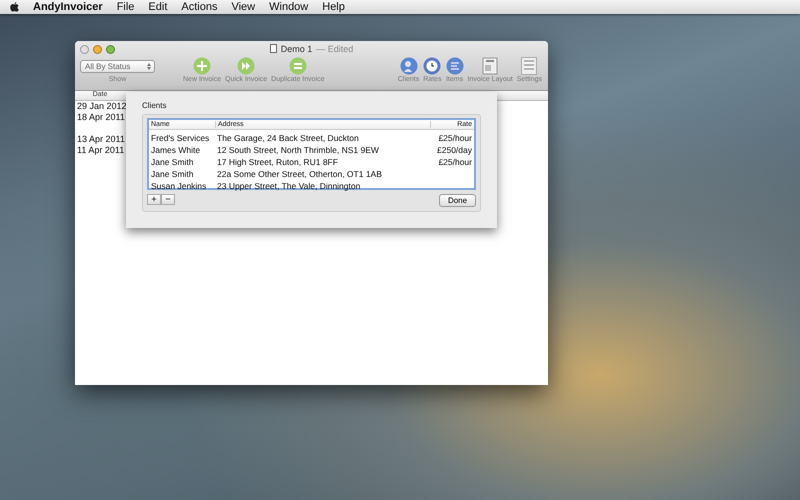 This screenshot has width=800, height=500. I want to click on app-menu: AndyInvoicer, so click(68, 7).